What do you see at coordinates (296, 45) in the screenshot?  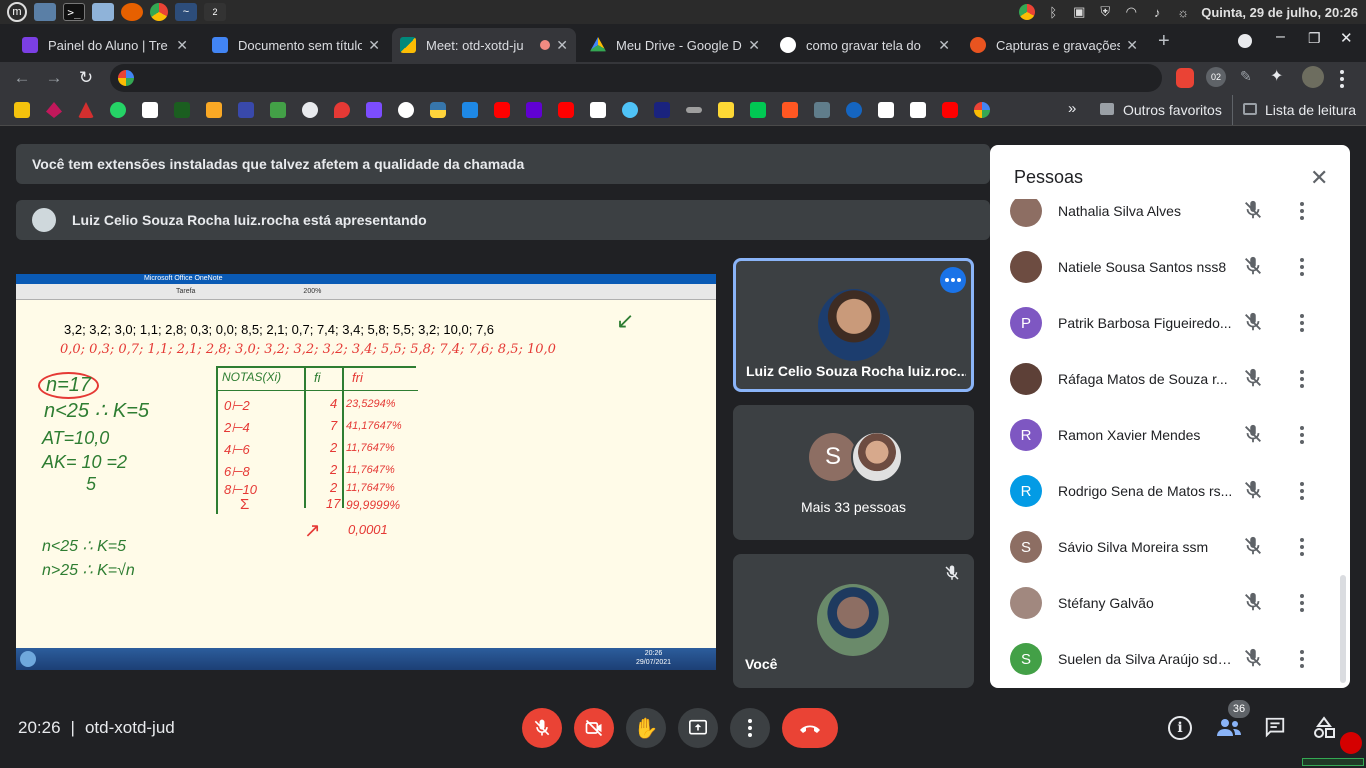 I see `tab-documento: Documento sem título ✕` at bounding box center [296, 45].